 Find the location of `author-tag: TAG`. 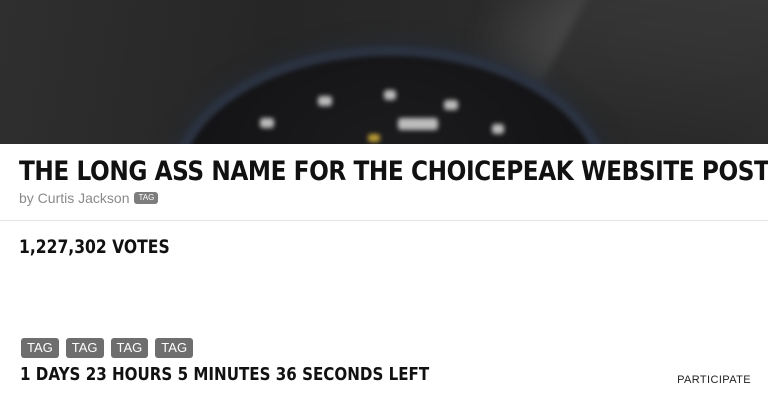

author-tag: TAG is located at coordinates (146, 198).